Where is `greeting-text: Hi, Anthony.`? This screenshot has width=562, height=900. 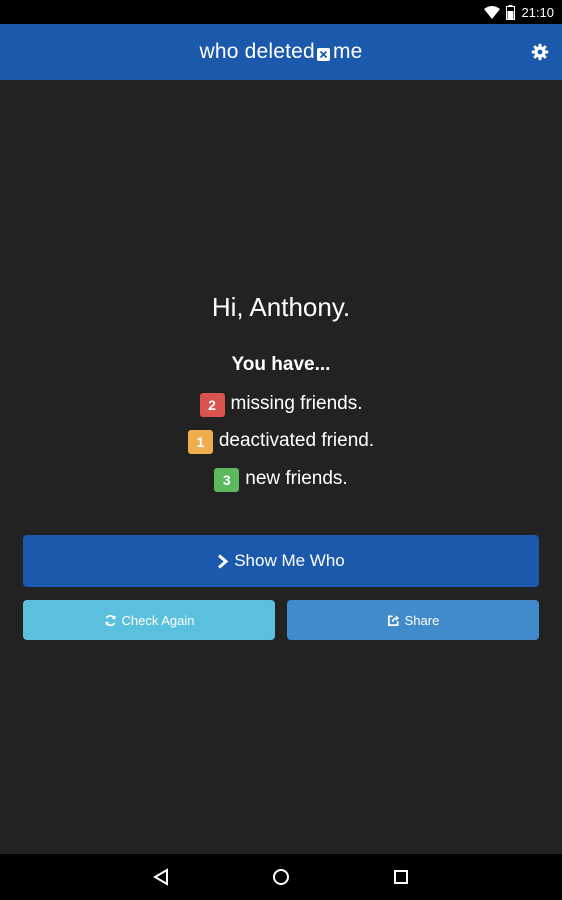
greeting-text: Hi, Anthony. is located at coordinates (281, 307).